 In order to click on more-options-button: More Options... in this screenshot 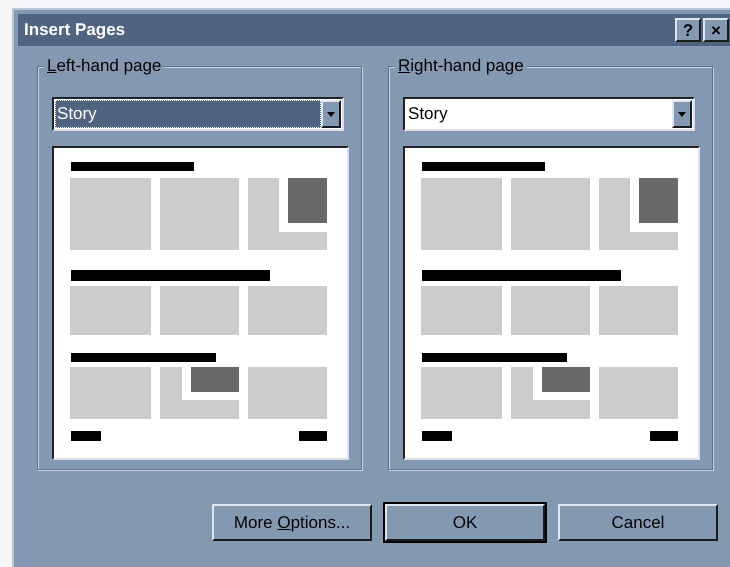, I will do `click(292, 522)`.